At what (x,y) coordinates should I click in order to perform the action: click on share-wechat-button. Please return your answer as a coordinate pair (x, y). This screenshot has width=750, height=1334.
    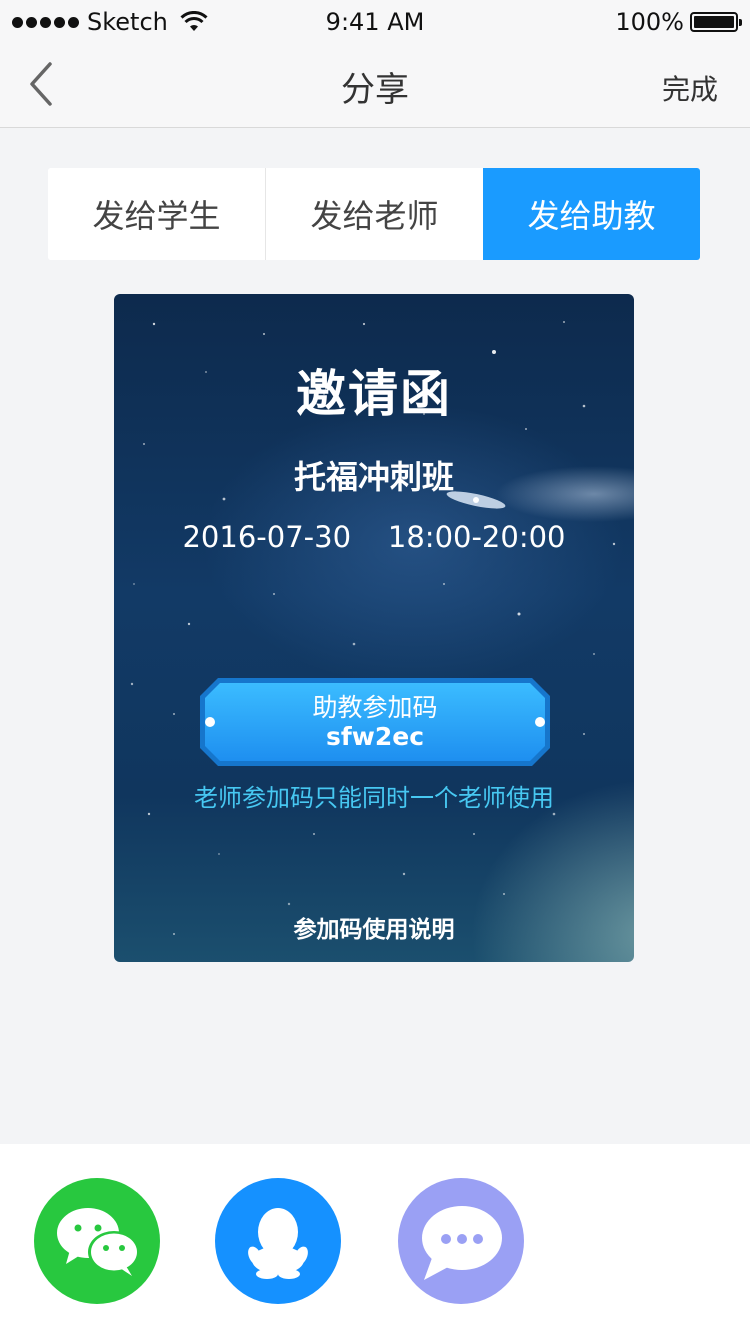
    Looking at the image, I should click on (97, 1241).